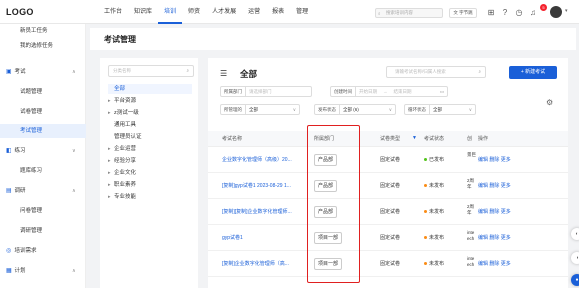 This screenshot has height=288, width=579. Describe the element at coordinates (575, 280) in the screenshot. I see `float-action-icon: ●` at that location.